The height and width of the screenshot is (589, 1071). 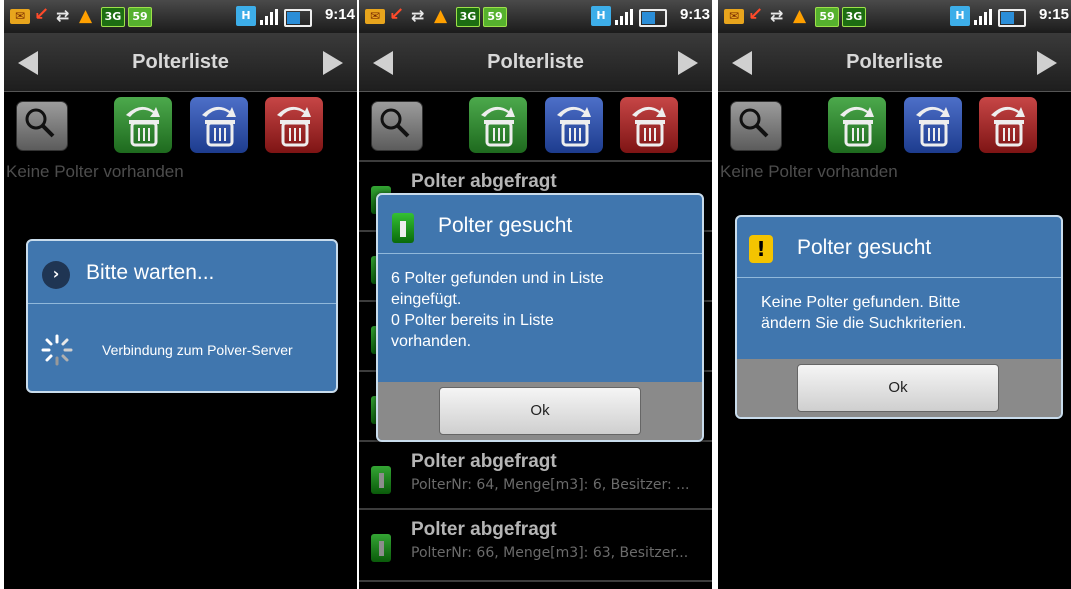 I want to click on spinner-icon, so click(x=57, y=350).